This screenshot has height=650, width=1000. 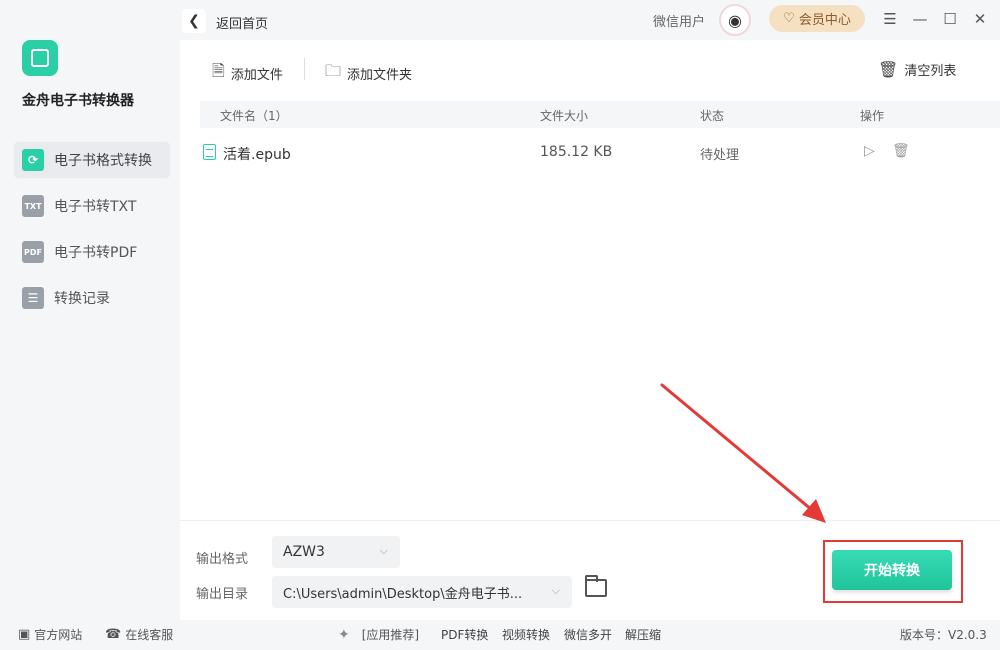 I want to click on monitor-icon: ▣, so click(x=24, y=634).